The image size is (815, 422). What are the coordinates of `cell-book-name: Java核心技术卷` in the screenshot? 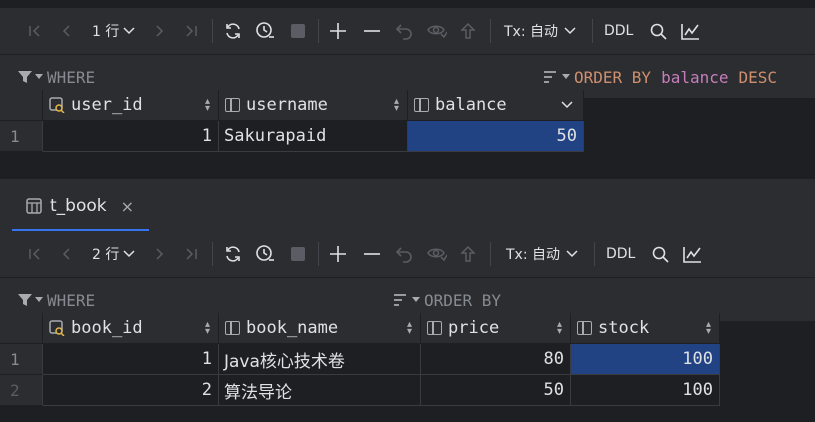 It's located at (320, 359).